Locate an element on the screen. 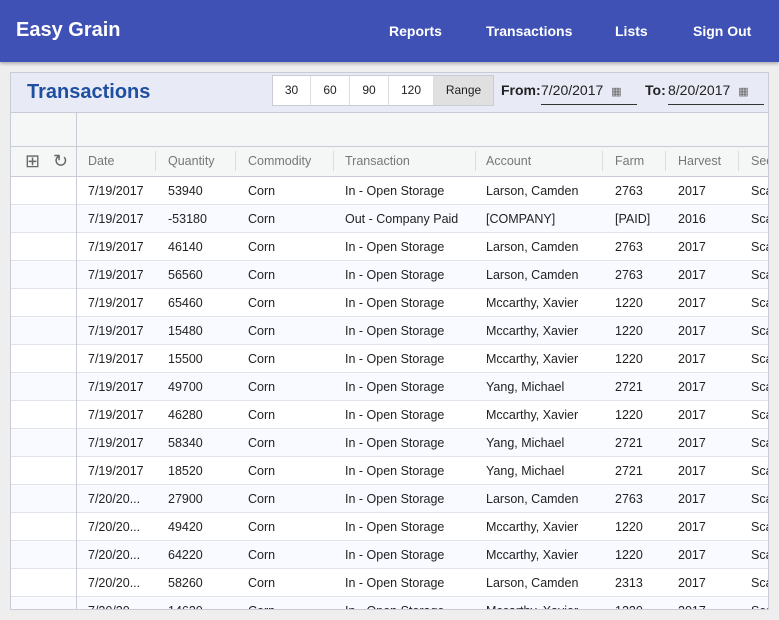 The width and height of the screenshot is (779, 620). column-header-account: Account is located at coordinates (508, 161).